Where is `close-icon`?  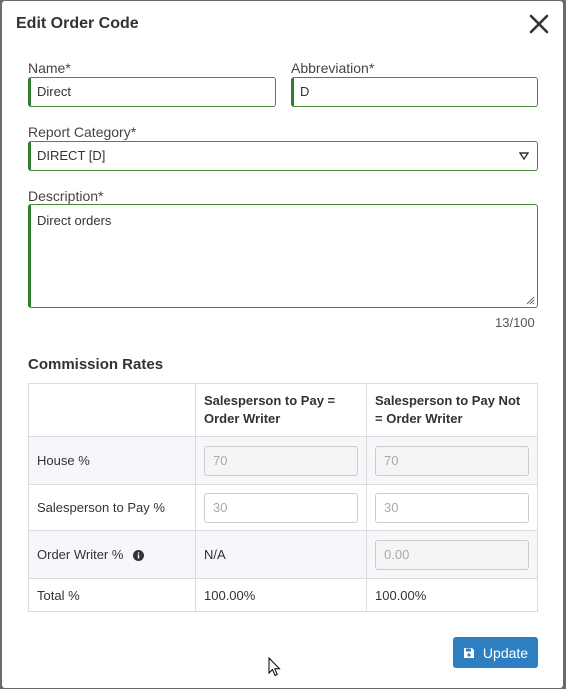
close-icon is located at coordinates (539, 24).